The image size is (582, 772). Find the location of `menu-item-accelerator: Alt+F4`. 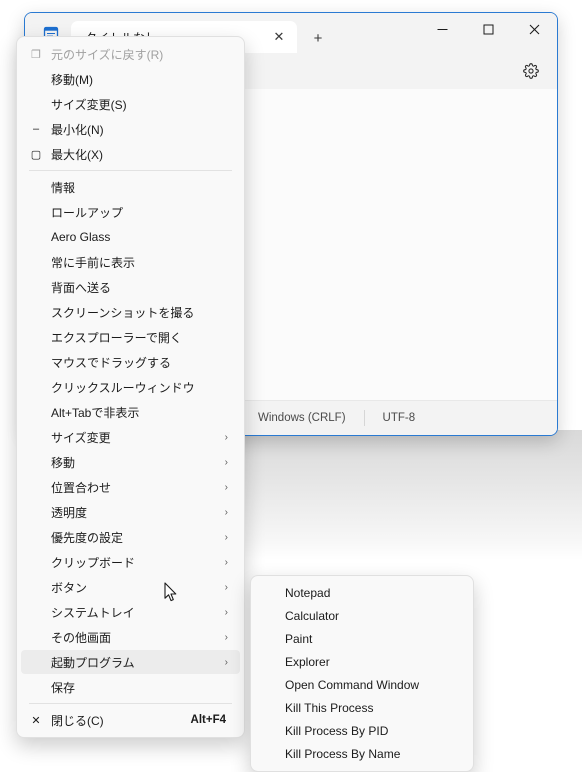

menu-item-accelerator: Alt+F4 is located at coordinates (208, 720).